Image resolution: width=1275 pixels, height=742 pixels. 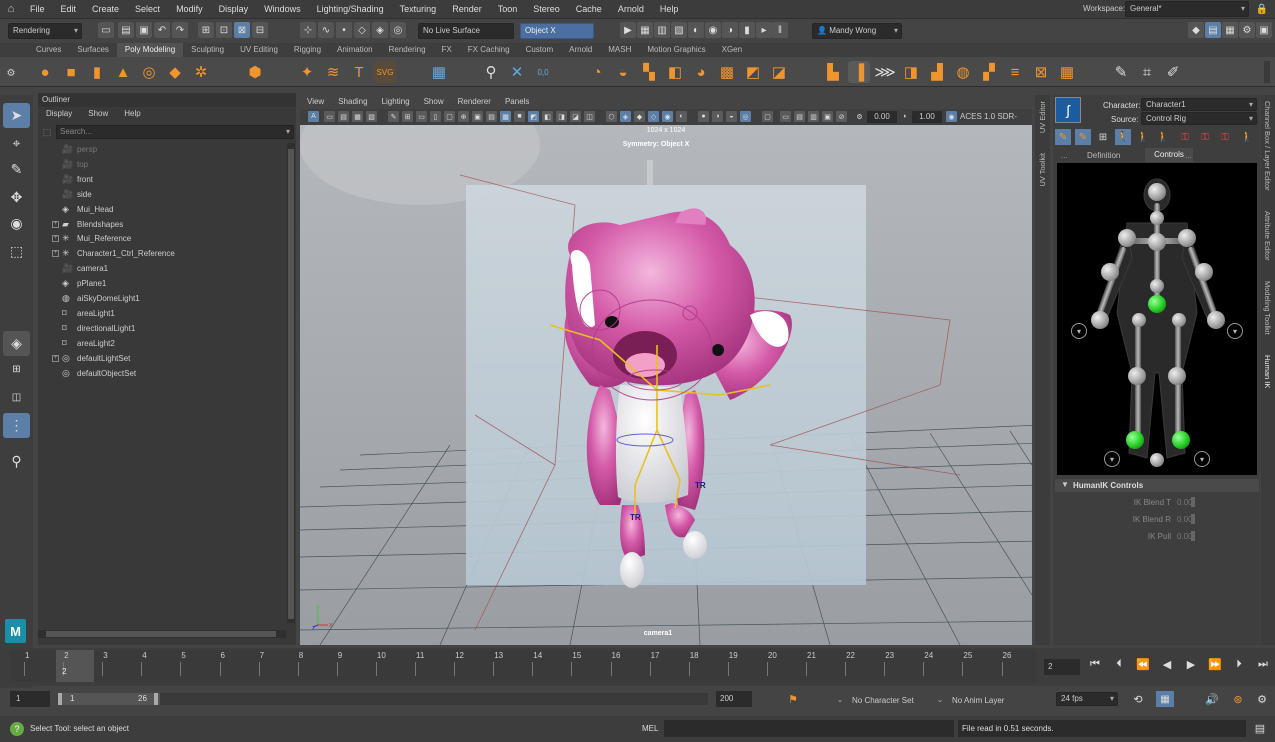 I want to click on two-pane-icon: ◫, so click(x=16, y=397).